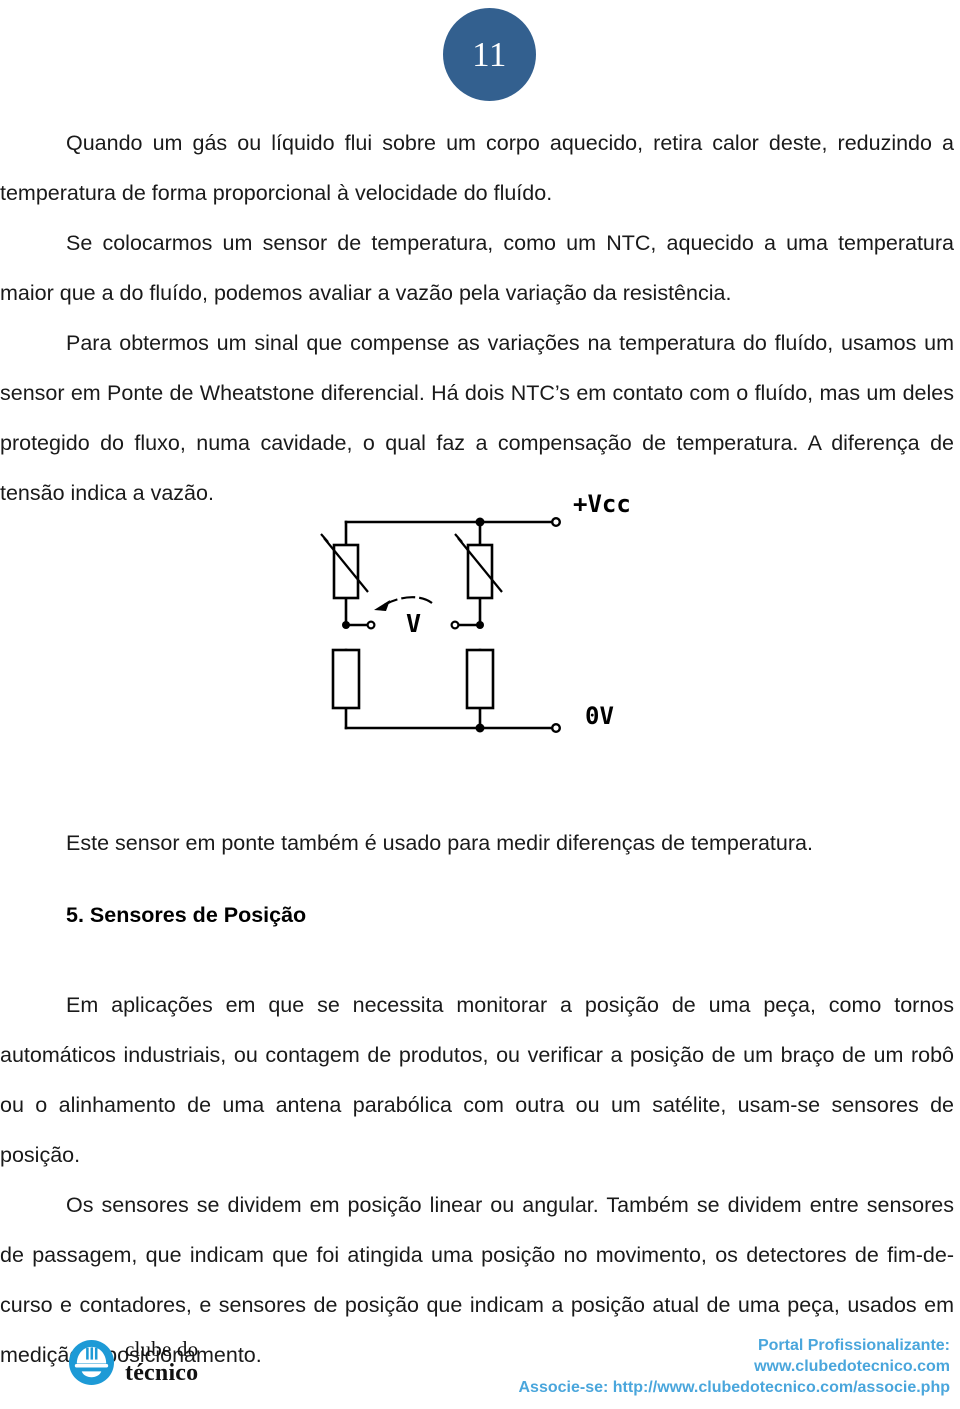  What do you see at coordinates (602, 504) in the screenshot?
I see `label-vcc: +Vcc` at bounding box center [602, 504].